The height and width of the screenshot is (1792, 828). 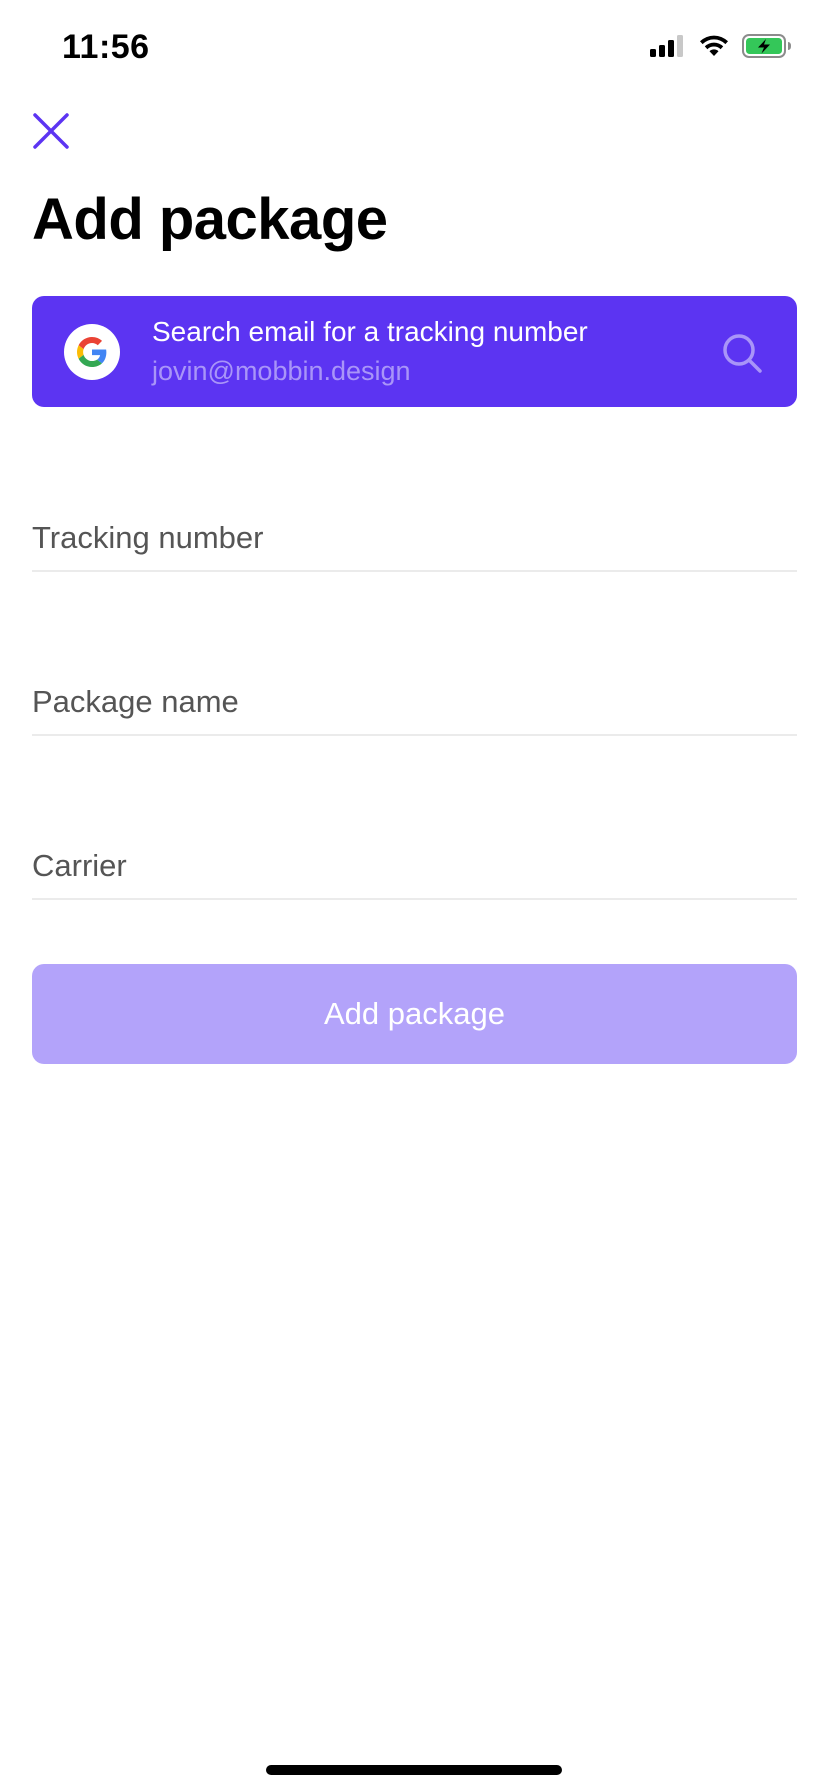 What do you see at coordinates (766, 46) in the screenshot?
I see `battery-charging-icon` at bounding box center [766, 46].